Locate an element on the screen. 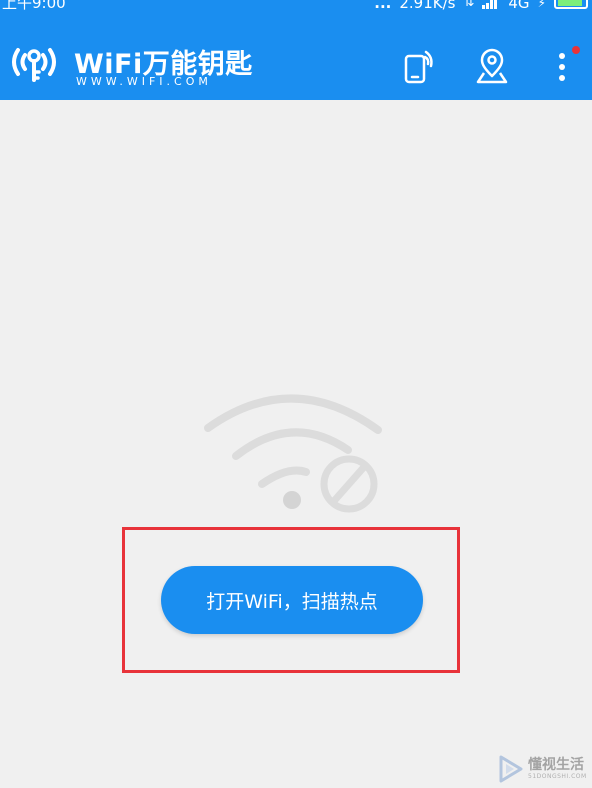 This screenshot has width=592, height=788. status-bar: 上午9:00 ... 2.91K/s ⇅ 4G ⚡ is located at coordinates (296, 9).